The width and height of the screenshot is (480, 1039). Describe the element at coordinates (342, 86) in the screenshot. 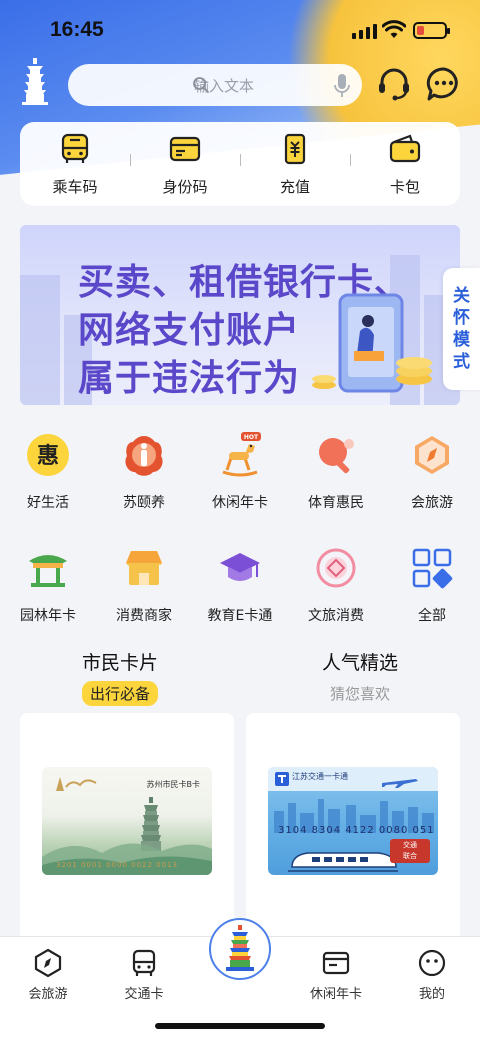

I see `microphone-icon` at that location.